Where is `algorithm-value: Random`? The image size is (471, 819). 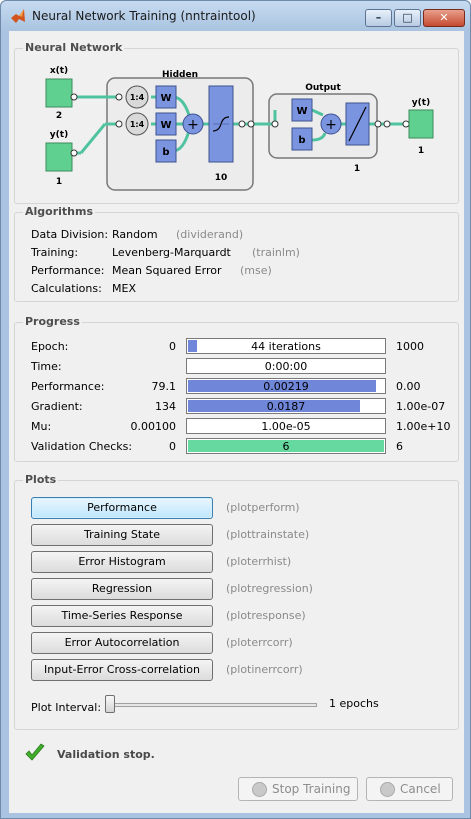
algorithm-value: Random is located at coordinates (135, 234).